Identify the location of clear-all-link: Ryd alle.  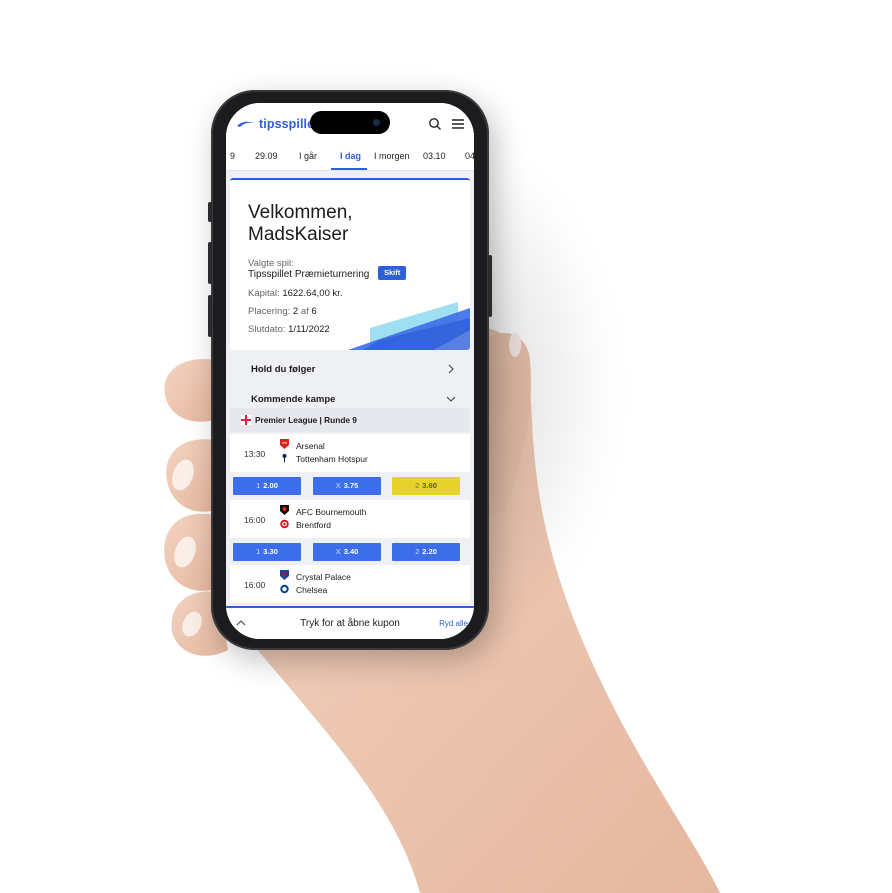
(453, 623).